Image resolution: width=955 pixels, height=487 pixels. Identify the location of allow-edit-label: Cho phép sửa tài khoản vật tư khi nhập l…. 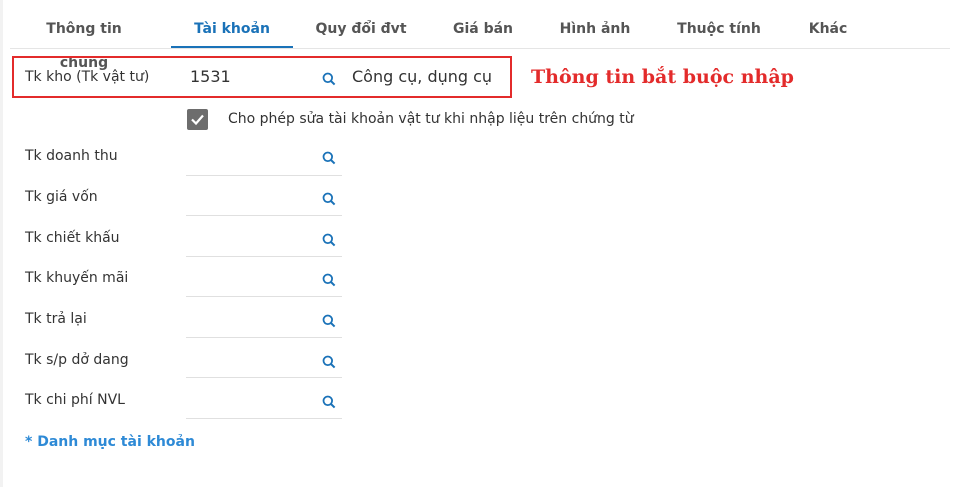
(431, 119).